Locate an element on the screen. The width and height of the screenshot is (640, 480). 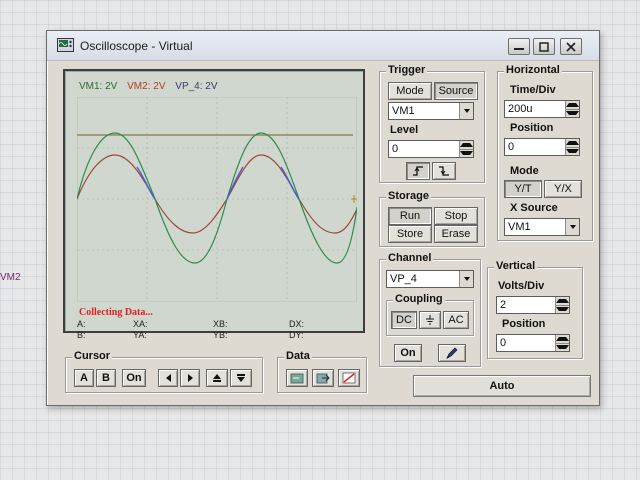
trigger-group: Trigger Mode Source VM1 Level 0 is located at coordinates (432, 123).